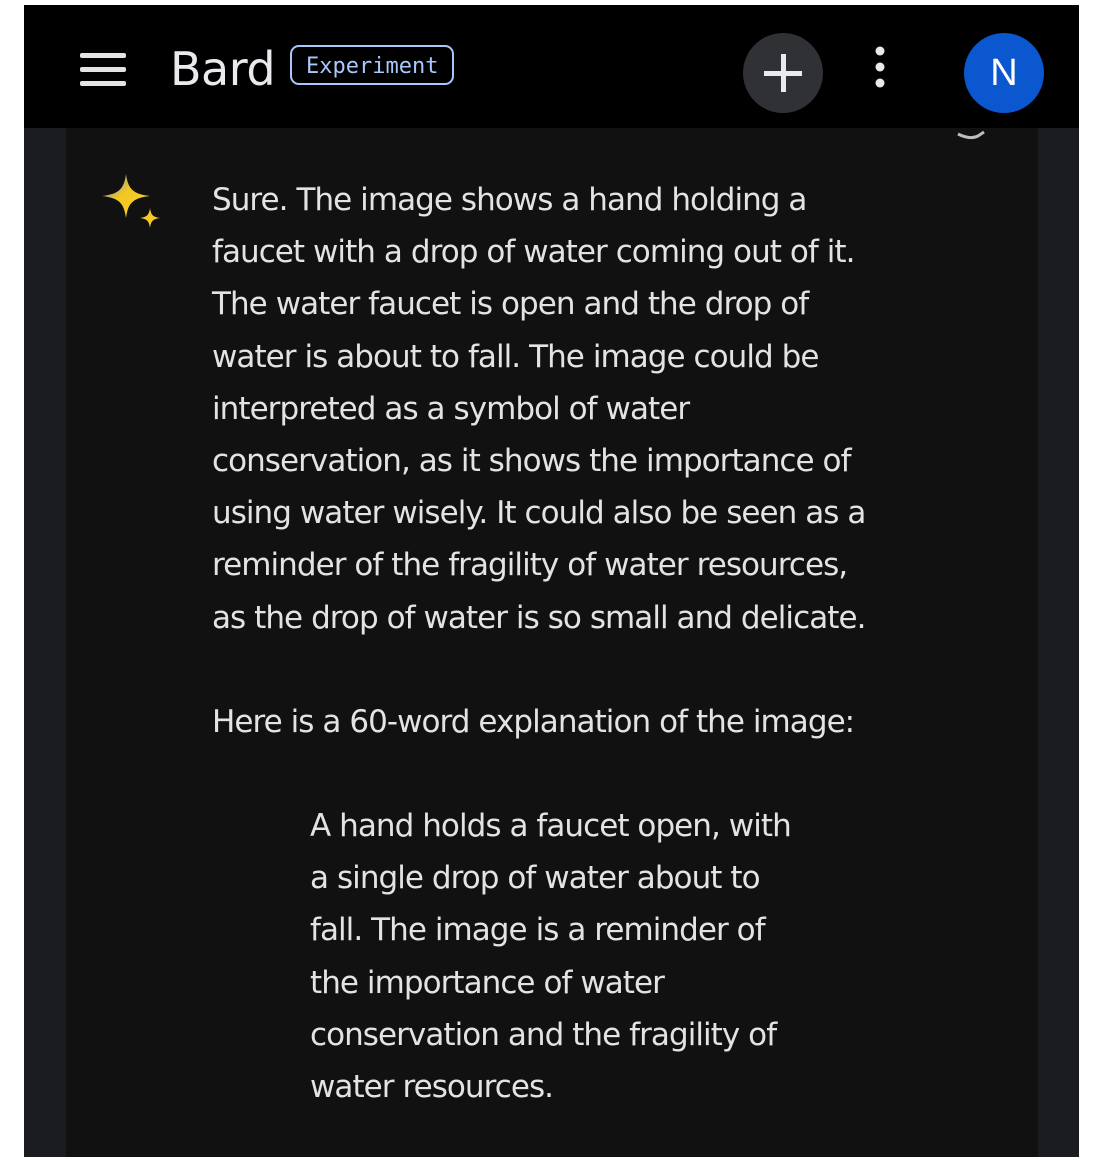 This screenshot has height=1157, width=1094. I want to click on avatar: N, so click(1004, 73).